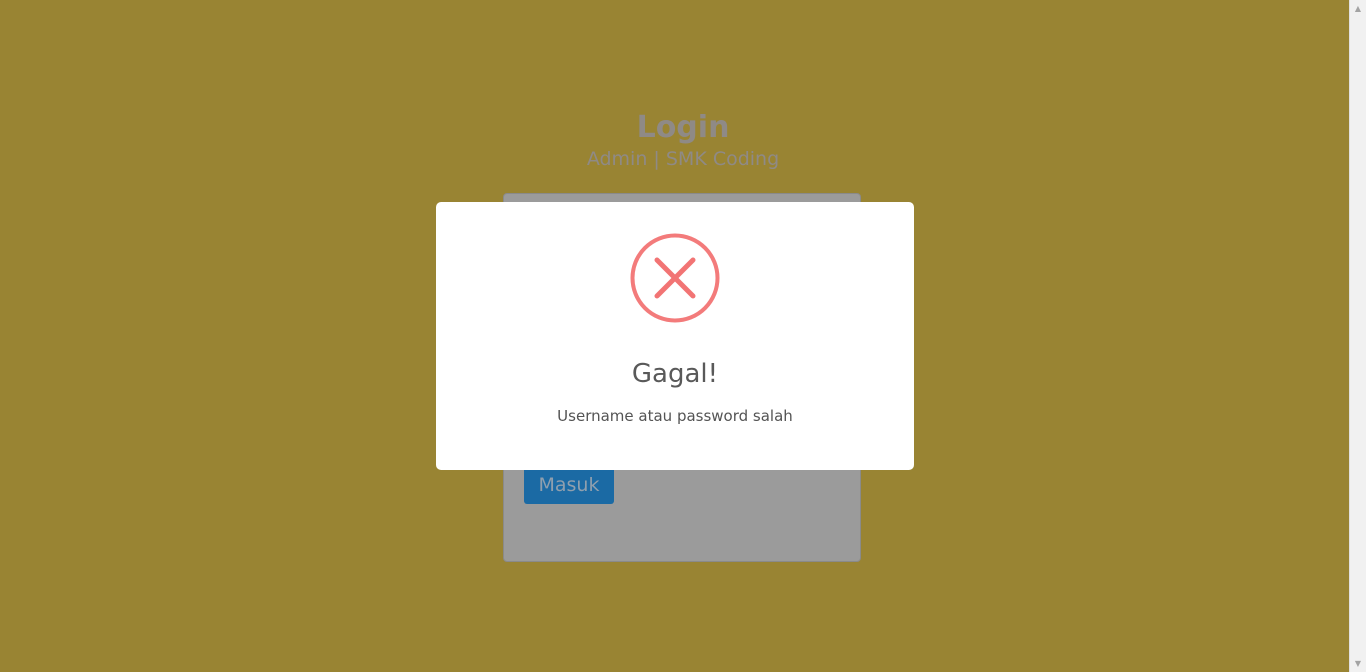 This screenshot has height=672, width=1366. I want to click on error-x-icon, so click(675, 278).